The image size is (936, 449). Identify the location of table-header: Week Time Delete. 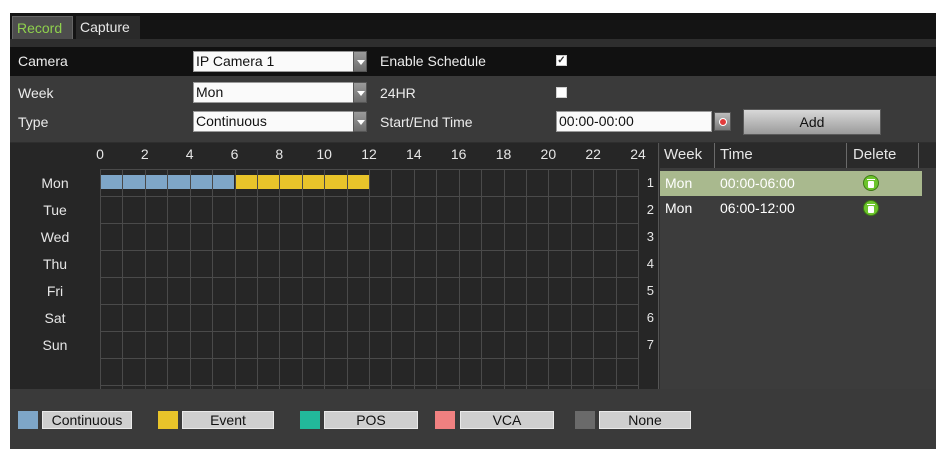
(798, 155).